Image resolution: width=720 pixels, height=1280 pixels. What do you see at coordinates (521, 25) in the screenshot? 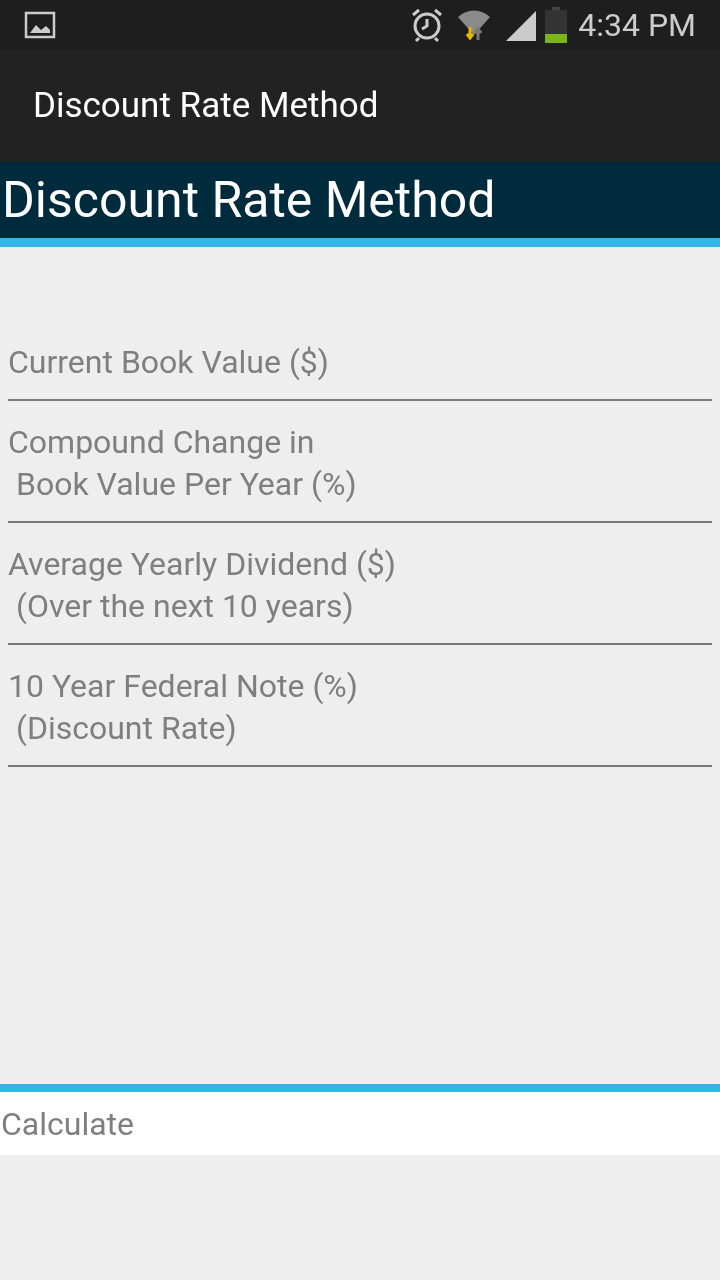
I see `signal-icon` at bounding box center [521, 25].